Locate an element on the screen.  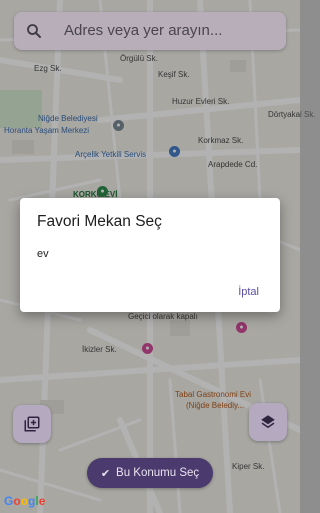
add-place-button is located at coordinates (32, 424).